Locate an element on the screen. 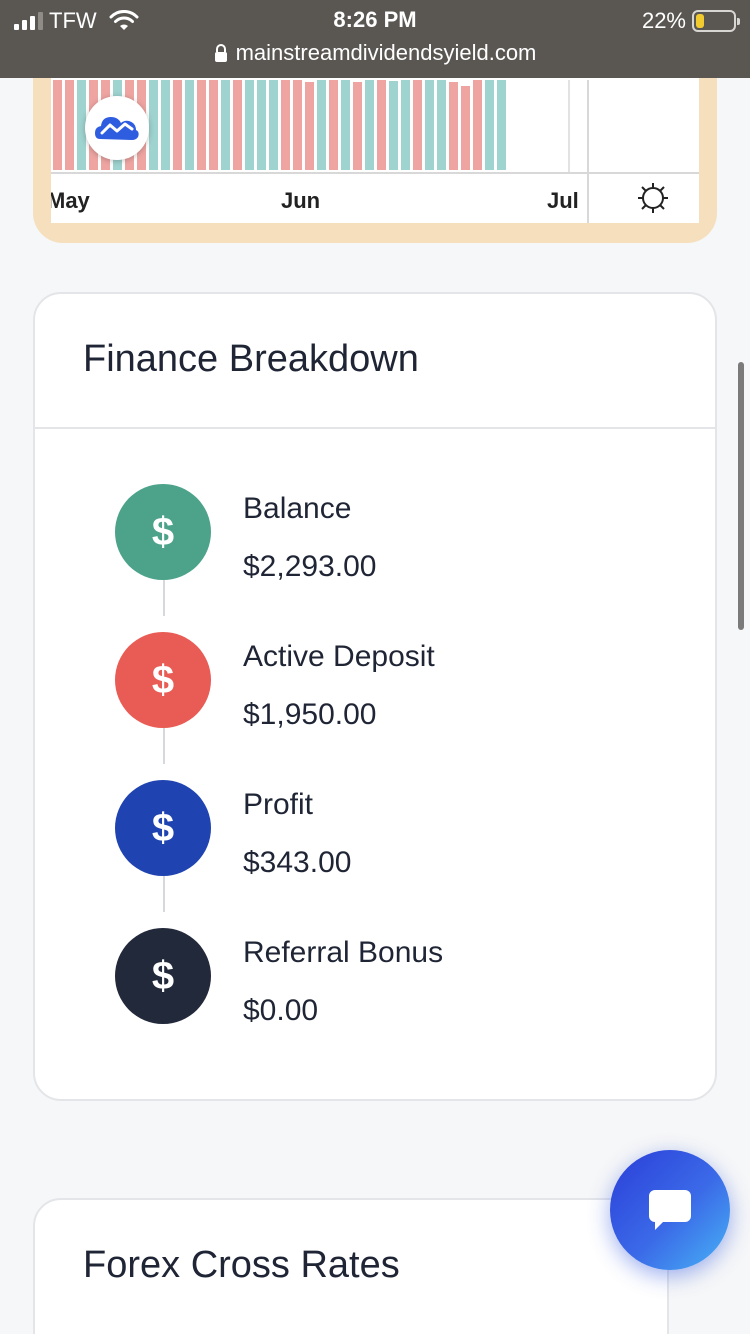  page-scrollbar is located at coordinates (741, 496).